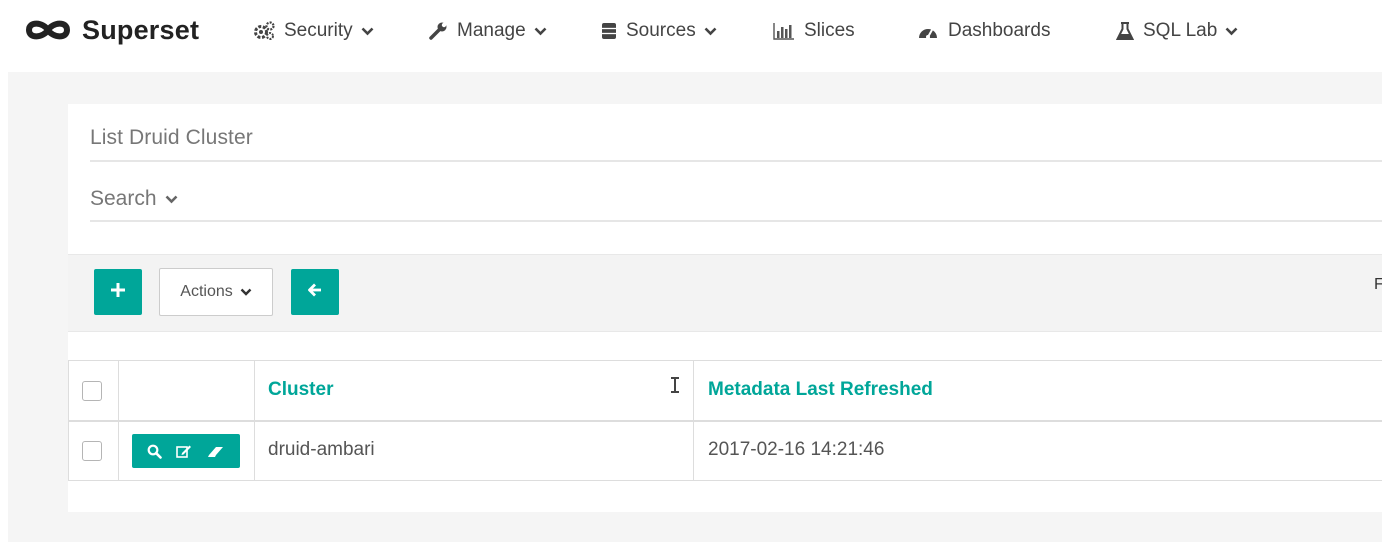 The height and width of the screenshot is (542, 1382). I want to click on nav-sources-label: Sources, so click(661, 30).